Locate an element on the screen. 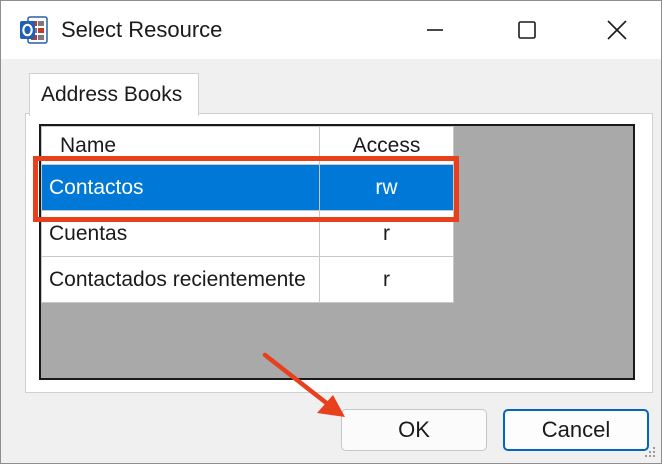  maximize-button is located at coordinates (527, 30).